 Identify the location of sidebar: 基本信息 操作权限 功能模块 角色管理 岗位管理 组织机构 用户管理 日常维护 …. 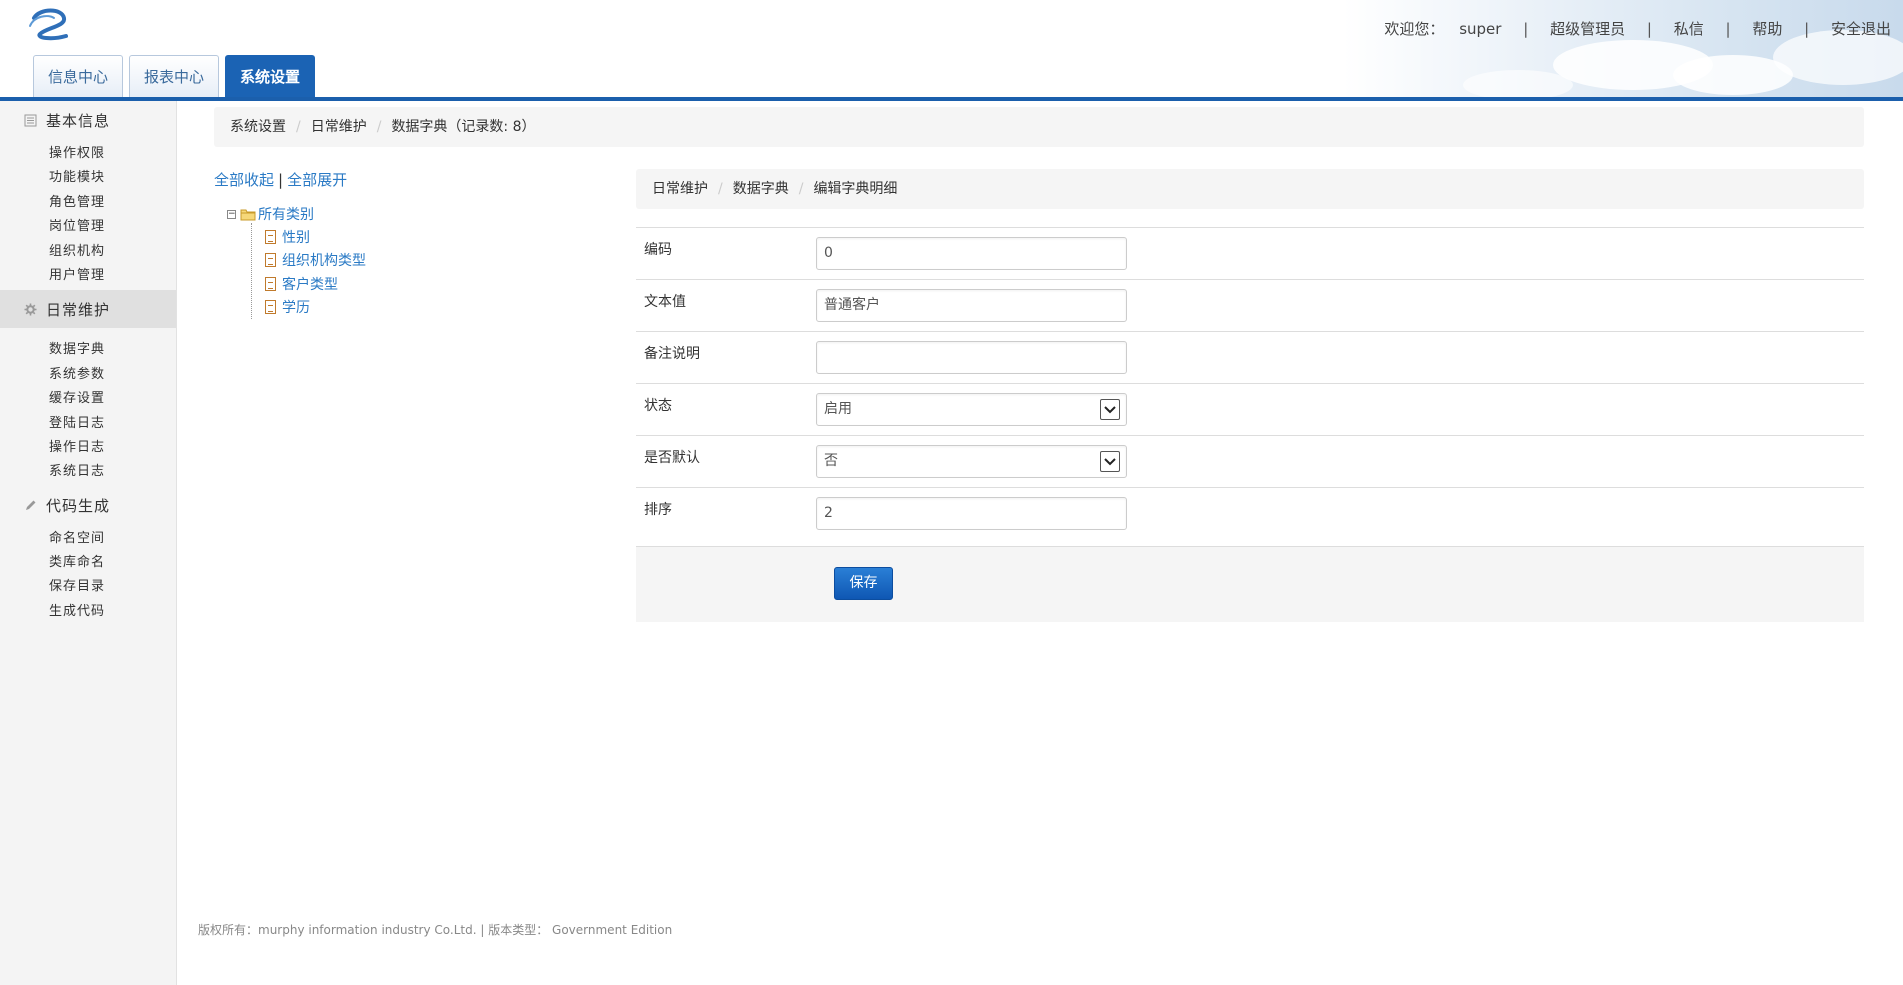
(88, 543).